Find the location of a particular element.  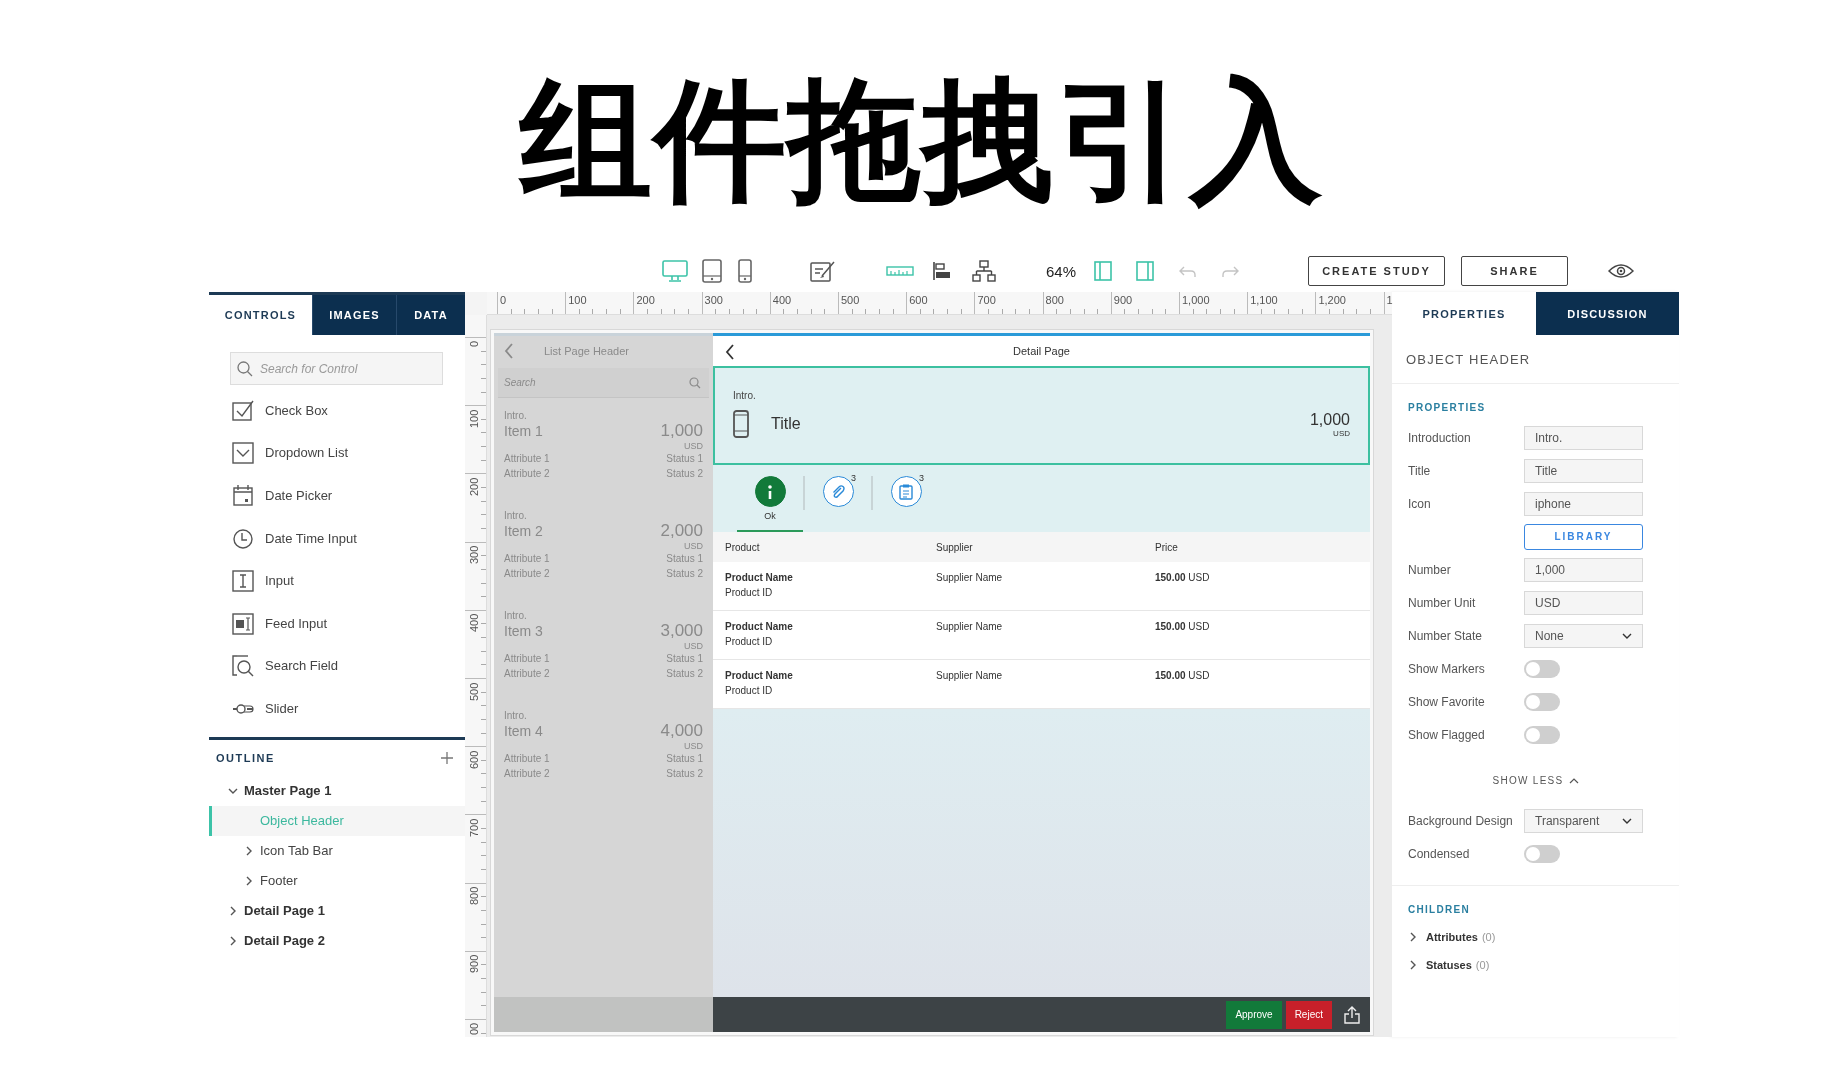

ruler-label: 400 is located at coordinates (474, 623).